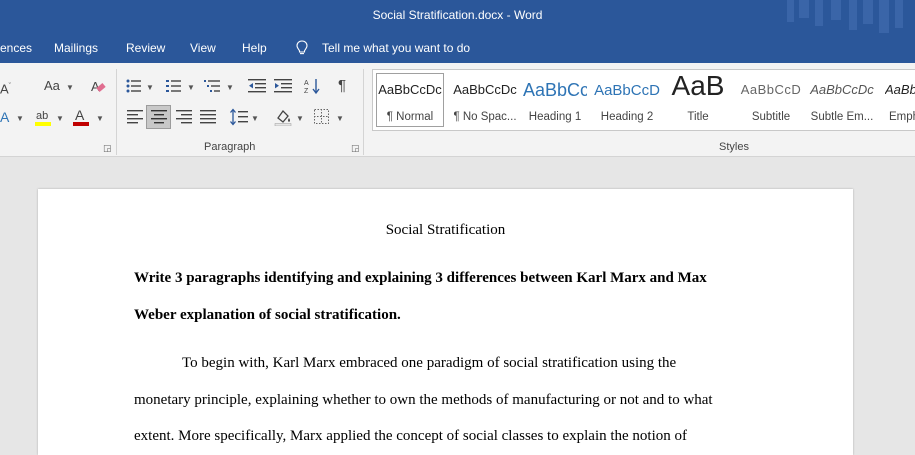  Describe the element at coordinates (174, 86) in the screenshot. I see `numbering-icon` at that location.